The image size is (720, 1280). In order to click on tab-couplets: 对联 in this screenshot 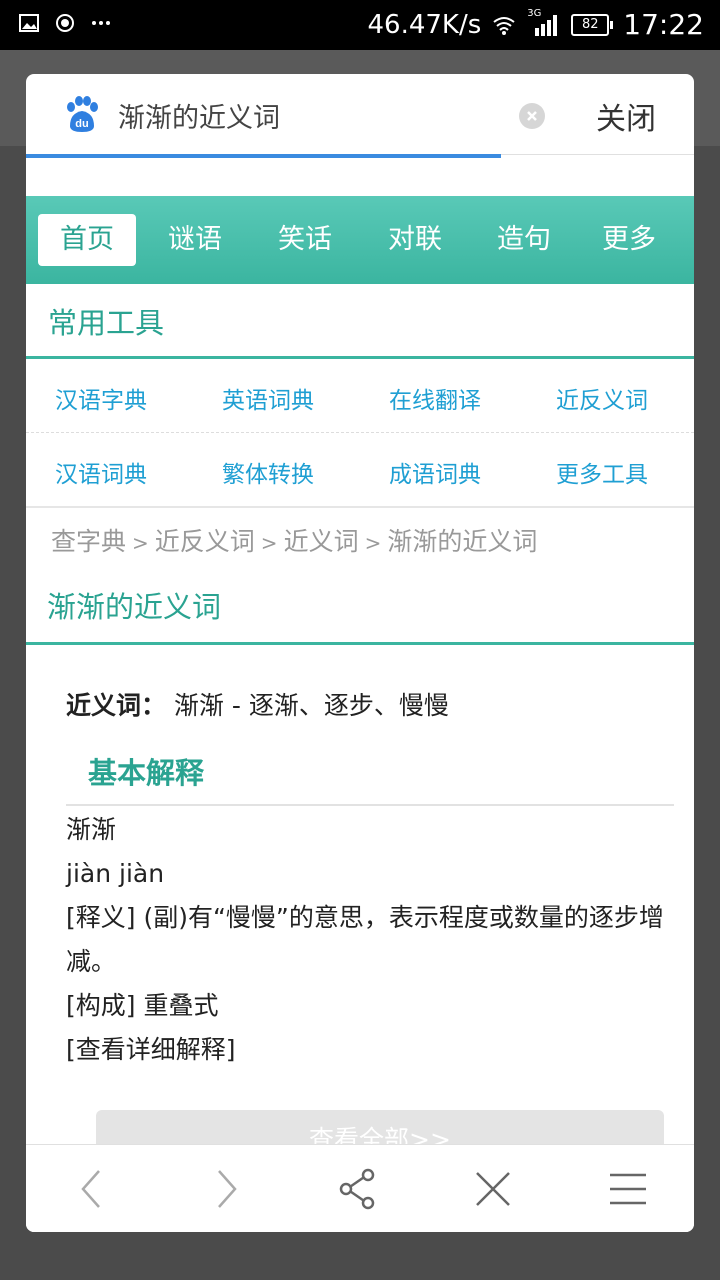, I will do `click(415, 240)`.